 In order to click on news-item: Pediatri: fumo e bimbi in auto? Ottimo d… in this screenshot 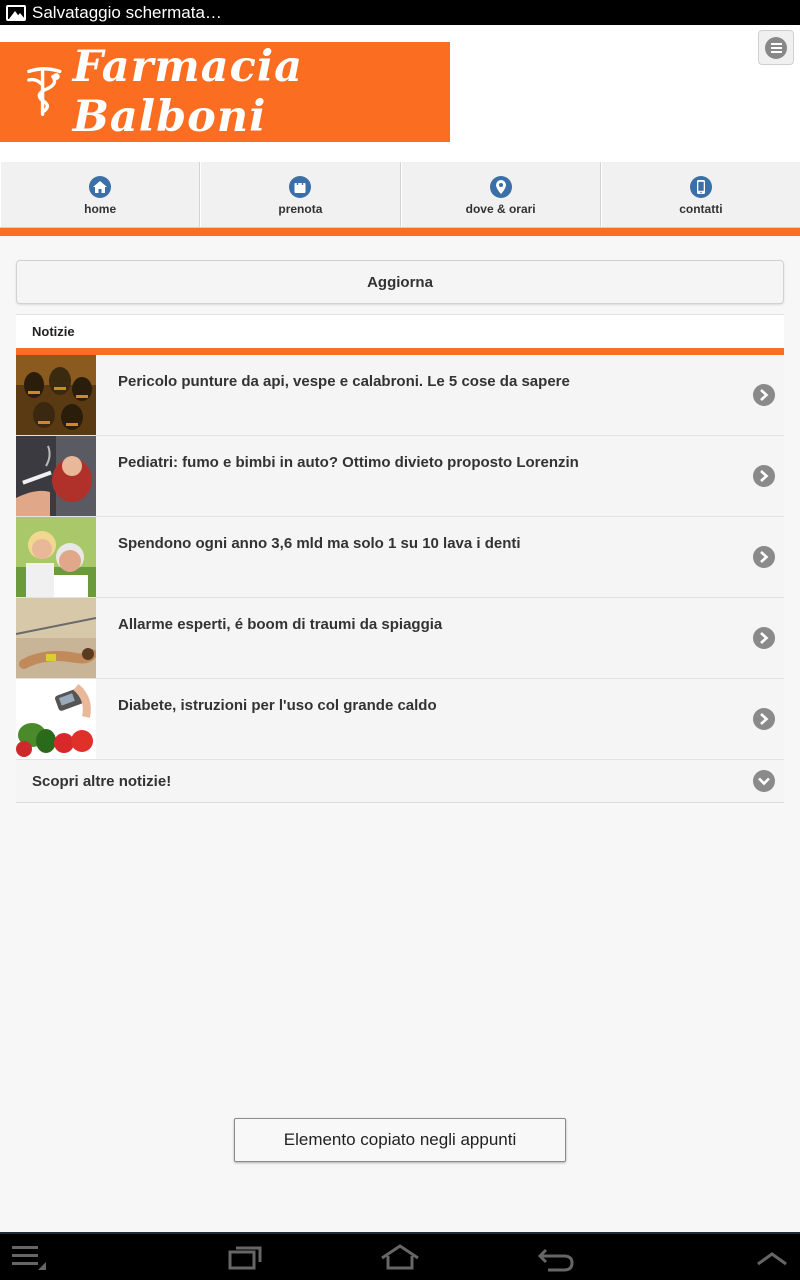, I will do `click(400, 476)`.